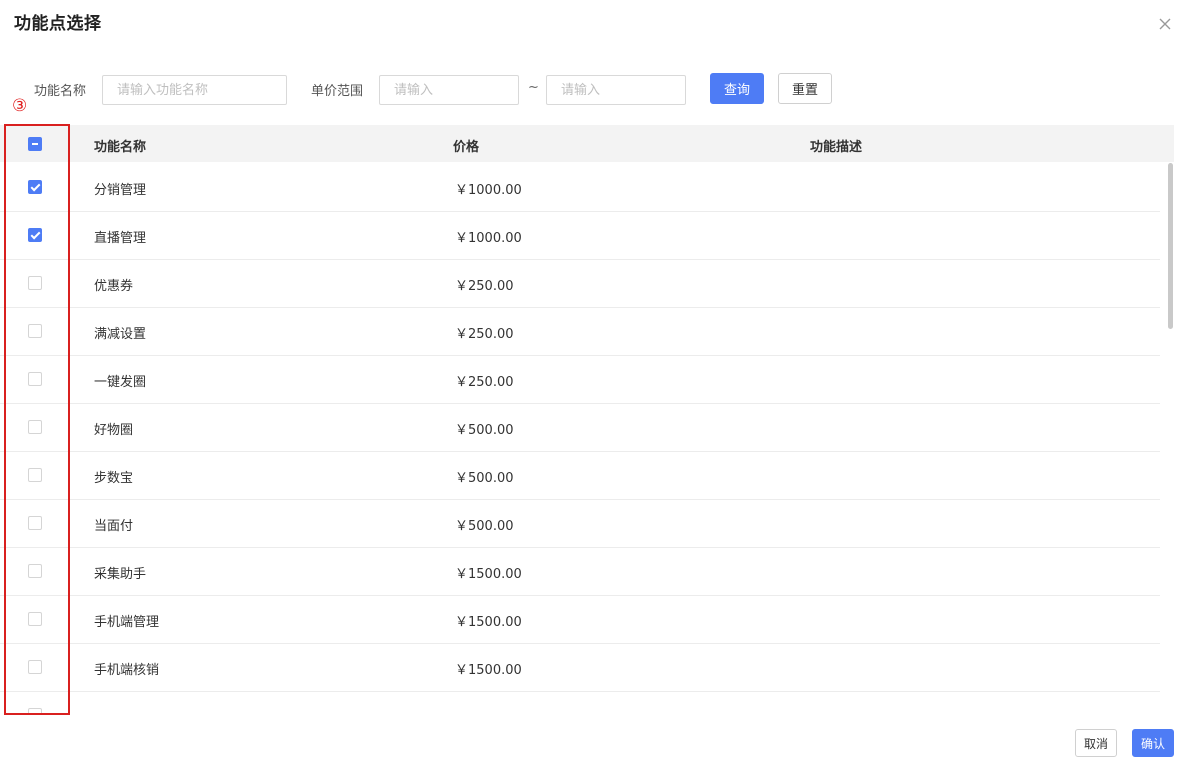 This screenshot has width=1179, height=769. Describe the element at coordinates (1153, 743) in the screenshot. I see `confirm-button: 确认` at that location.